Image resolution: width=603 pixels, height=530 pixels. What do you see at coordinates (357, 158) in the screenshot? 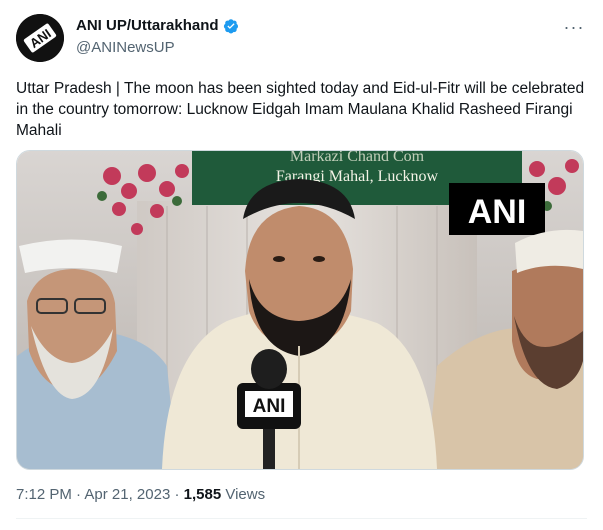
I see `banner-top-text: Markazi Chand Com` at bounding box center [357, 158].